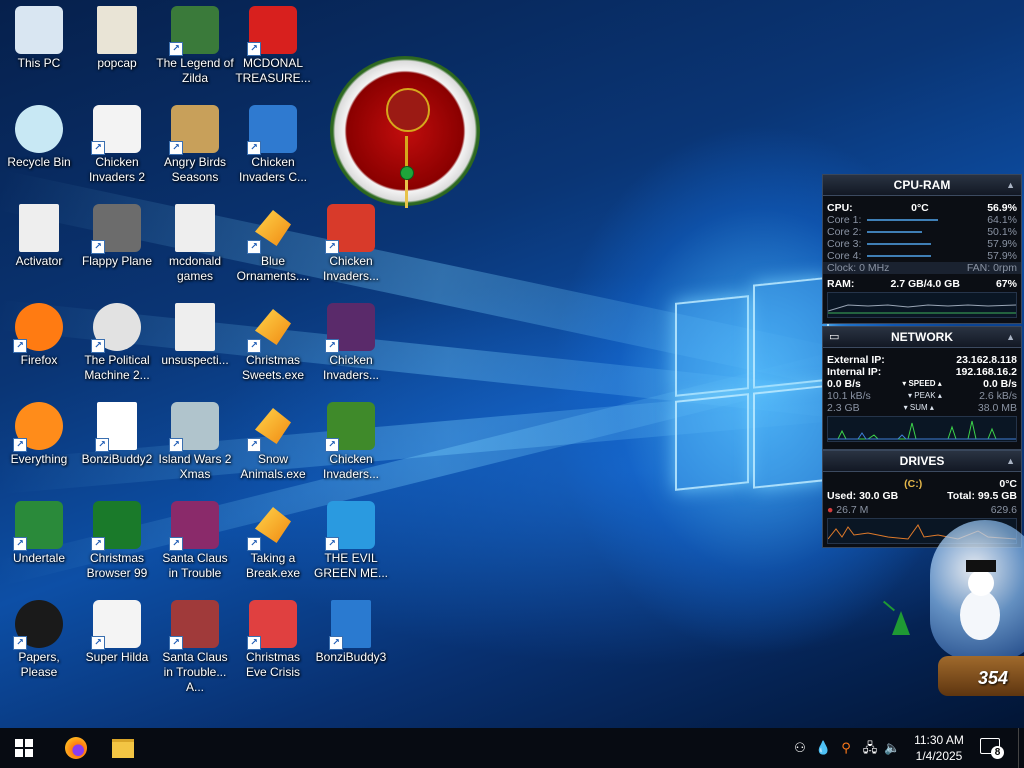 The image size is (1024, 768). What do you see at coordinates (407, 133) in the screenshot?
I see `wreath-clock-gadget` at bounding box center [407, 133].